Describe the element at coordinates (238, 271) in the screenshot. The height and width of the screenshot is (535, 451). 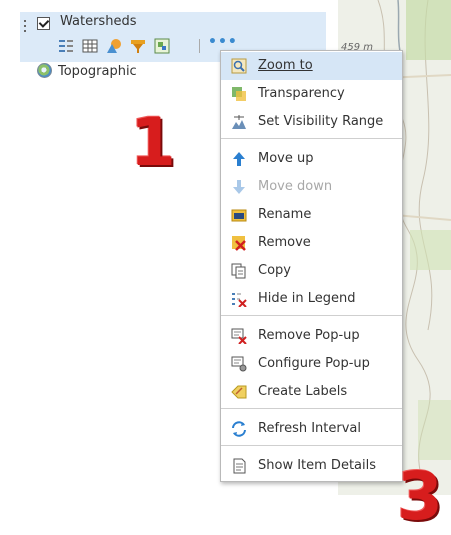
I see `copy-icon` at that location.